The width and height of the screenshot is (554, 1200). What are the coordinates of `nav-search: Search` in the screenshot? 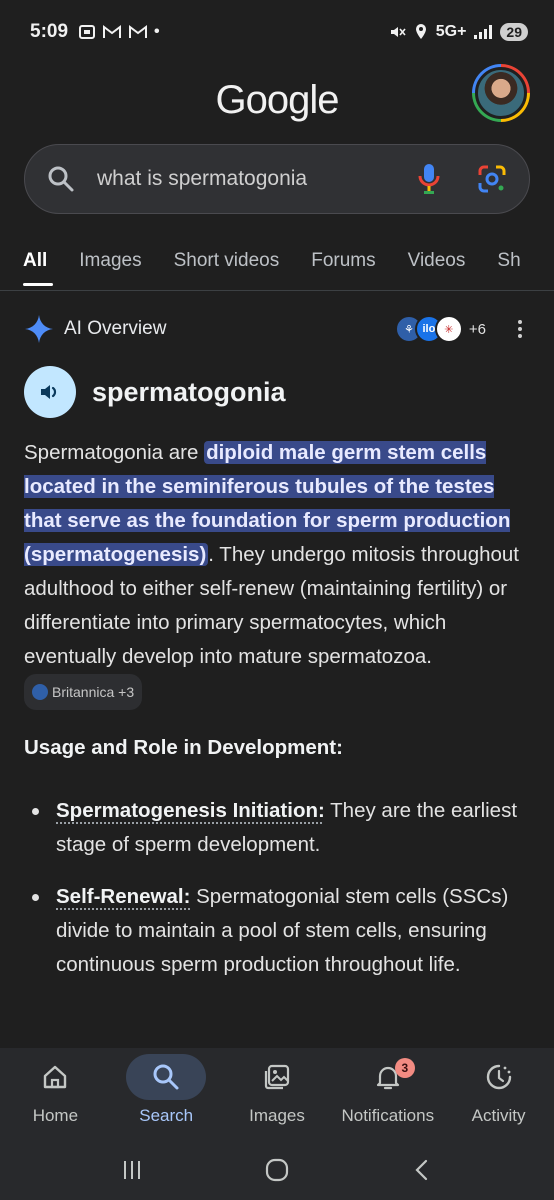 It's located at (166, 1090).